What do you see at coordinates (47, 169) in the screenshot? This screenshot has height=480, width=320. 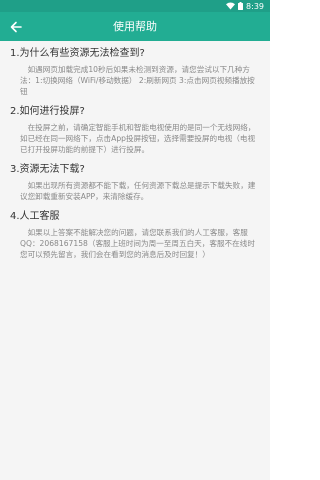 I see `faq-question: 3.资源无法下载?` at bounding box center [47, 169].